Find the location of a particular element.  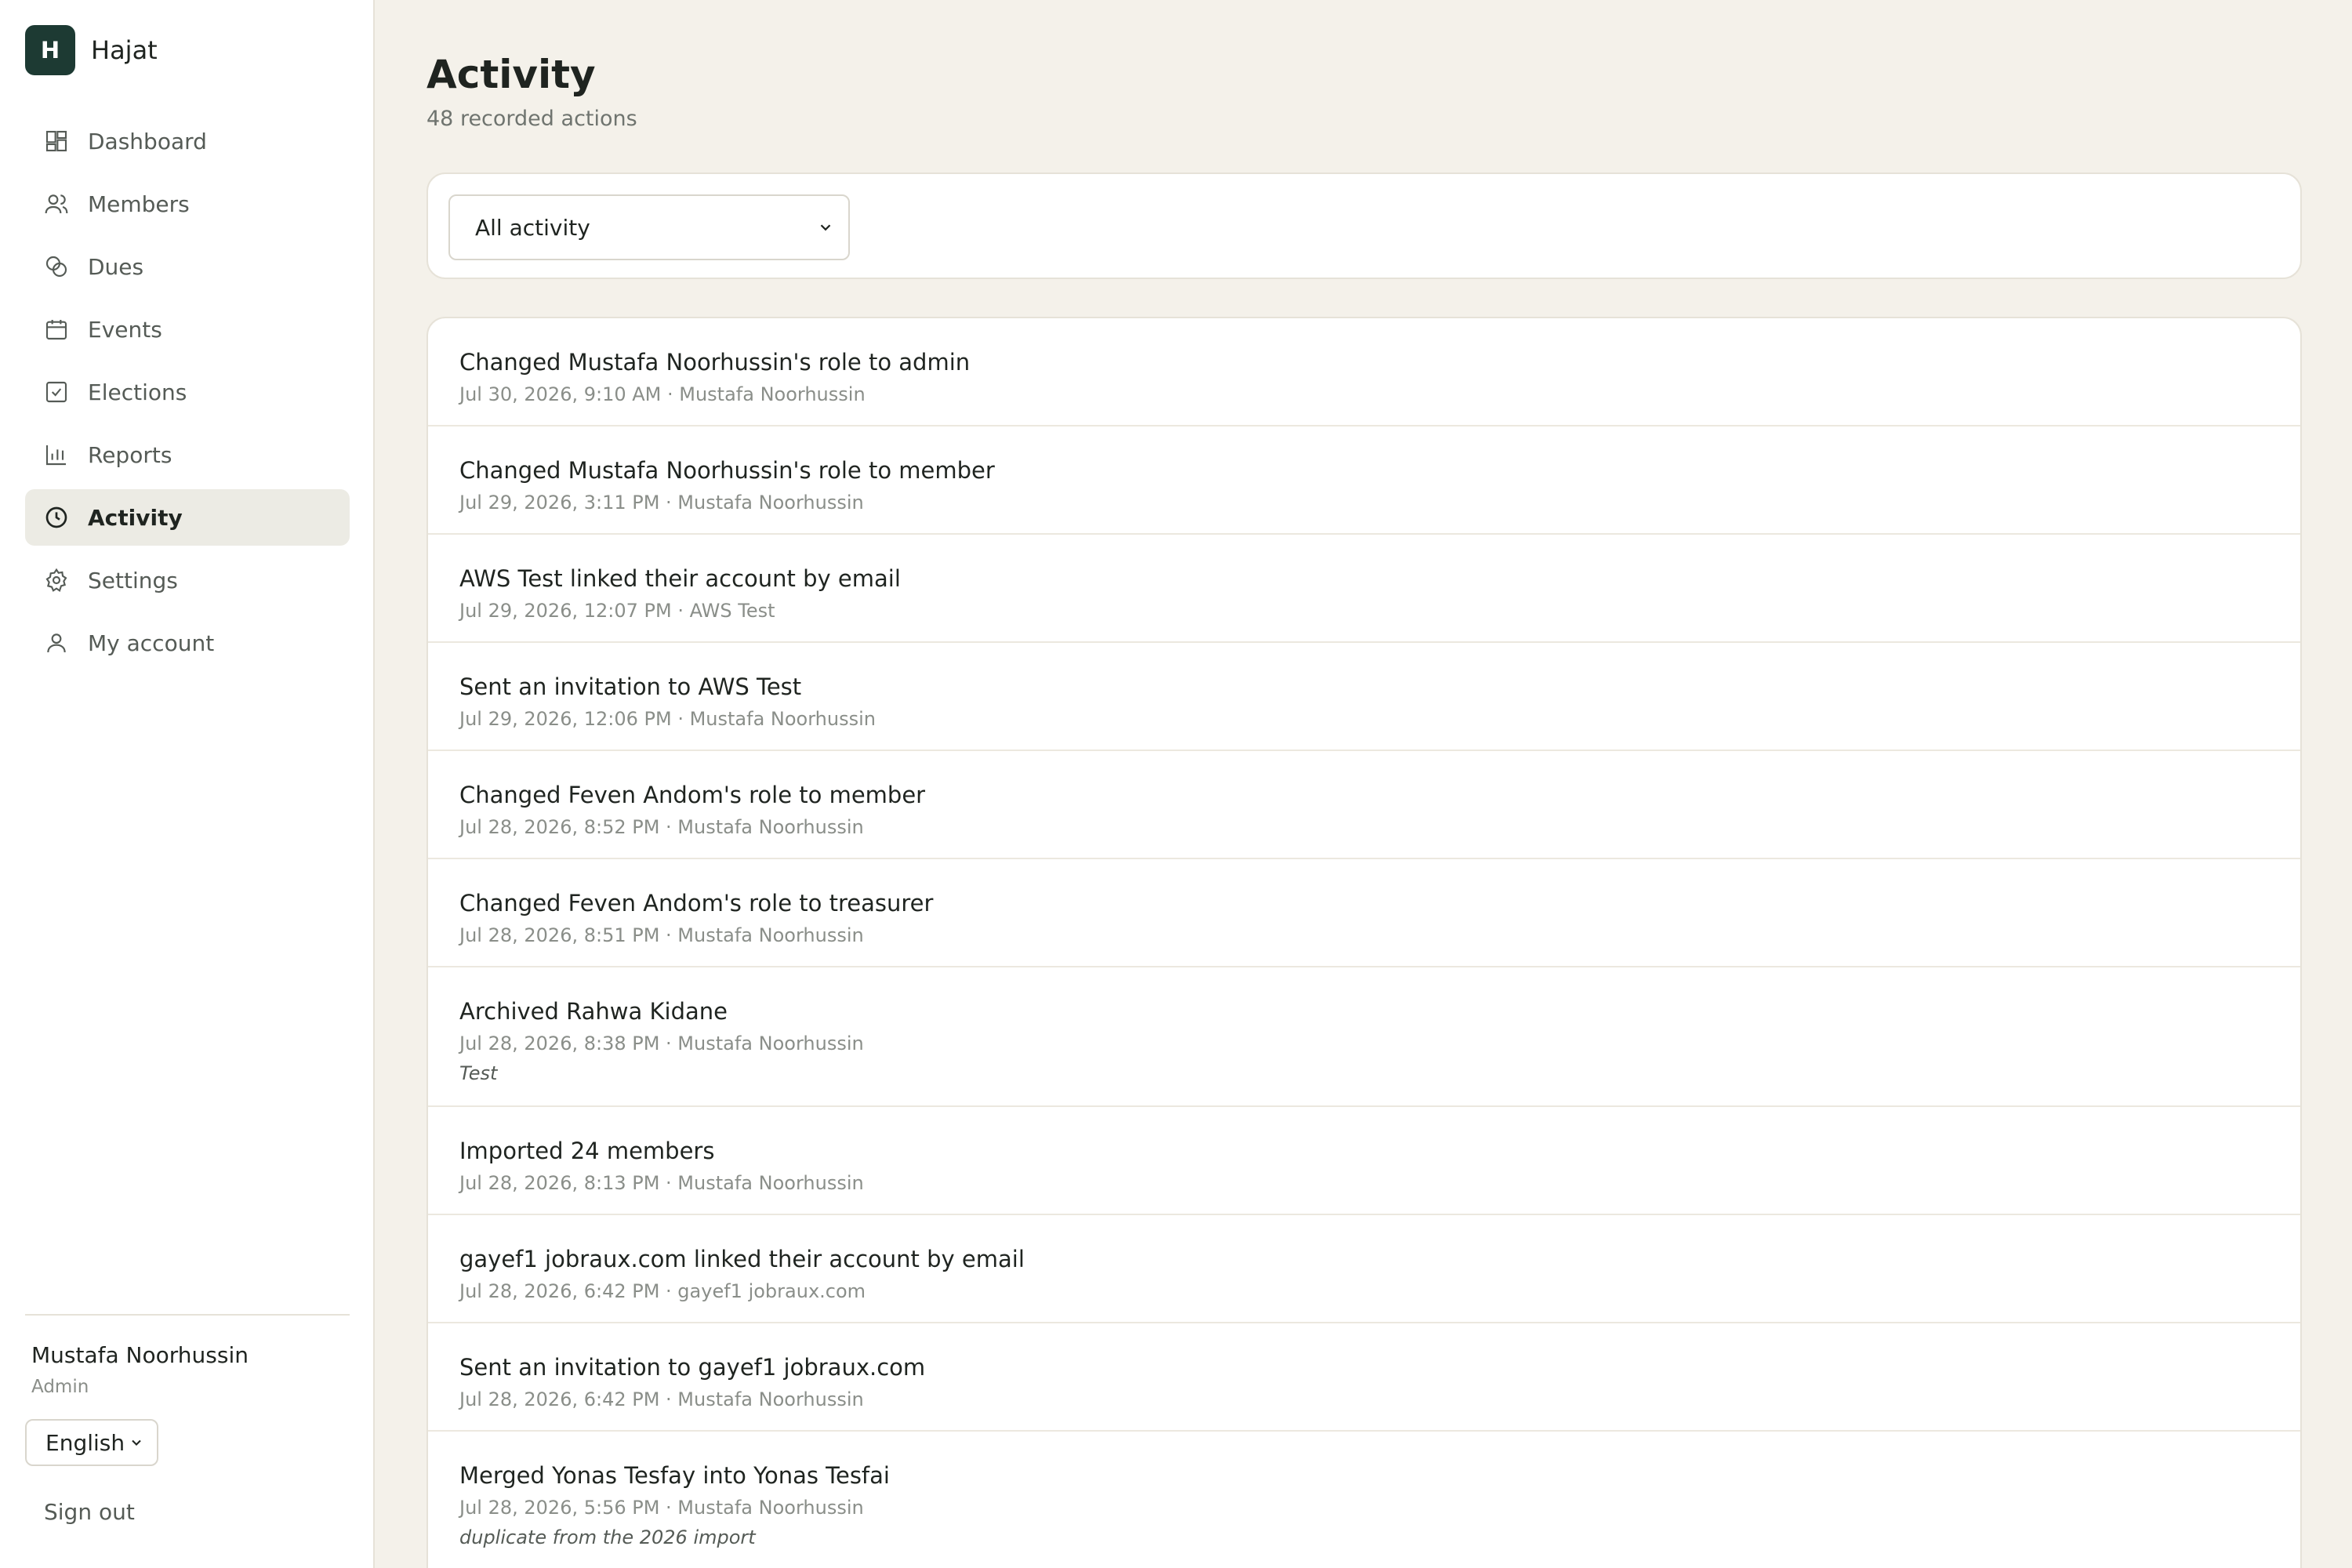

calendar-icon is located at coordinates (56, 330).